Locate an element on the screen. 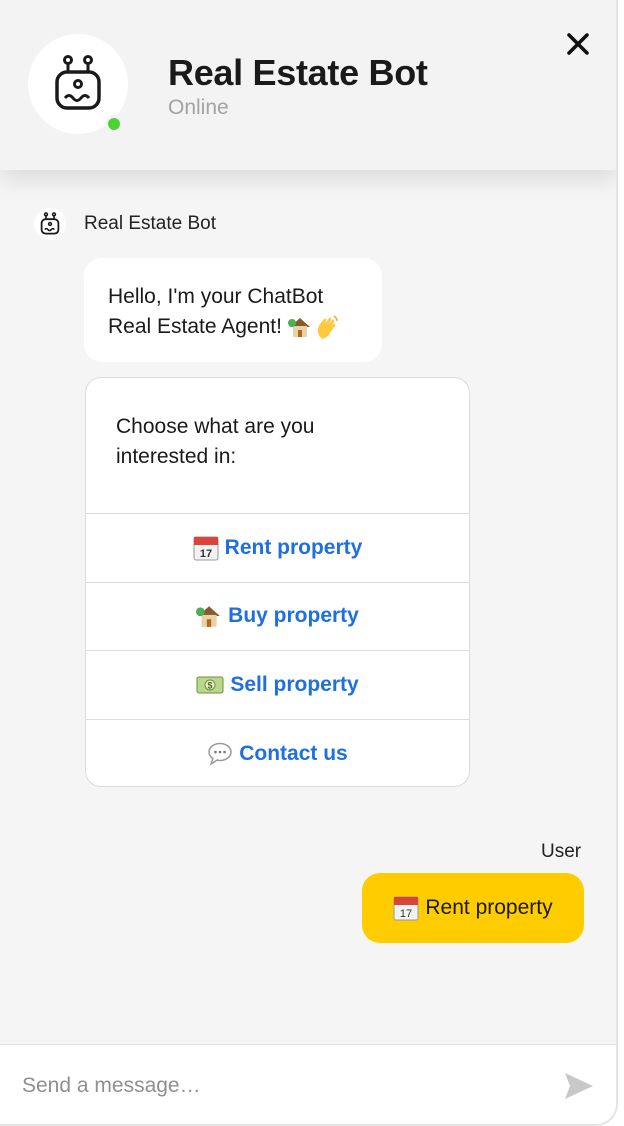 The height and width of the screenshot is (1126, 624). close-icon is located at coordinates (578, 44).